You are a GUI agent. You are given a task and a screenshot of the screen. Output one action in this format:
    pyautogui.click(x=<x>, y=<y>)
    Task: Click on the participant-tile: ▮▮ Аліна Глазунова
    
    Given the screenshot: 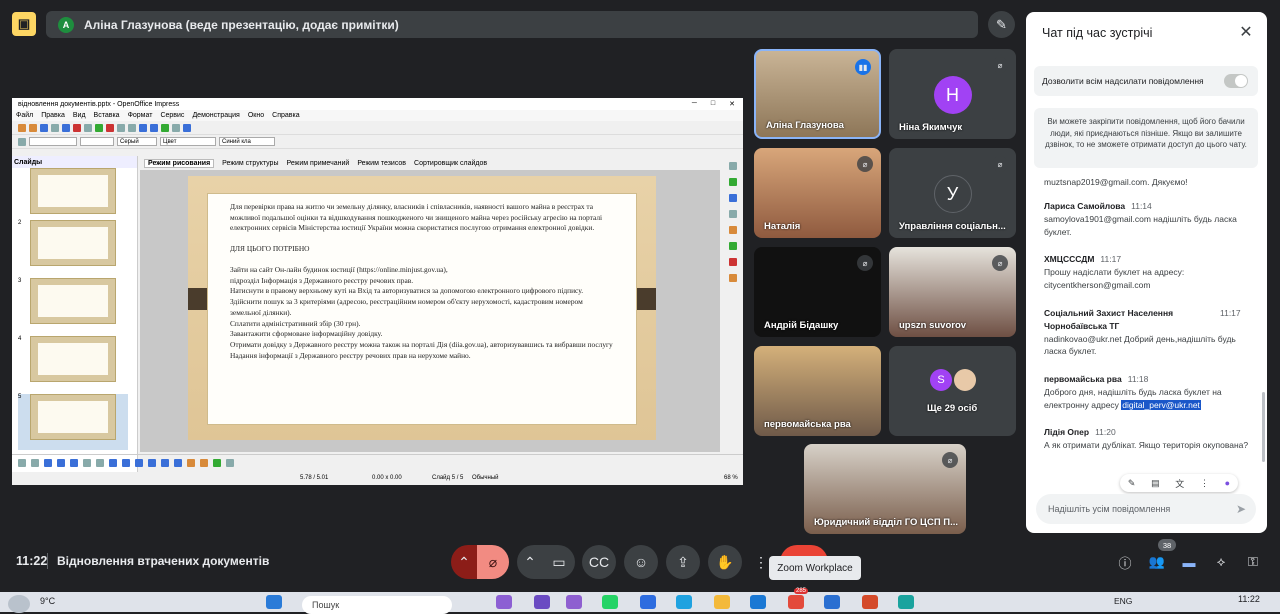 What is the action you would take?
    pyautogui.click(x=817, y=94)
    